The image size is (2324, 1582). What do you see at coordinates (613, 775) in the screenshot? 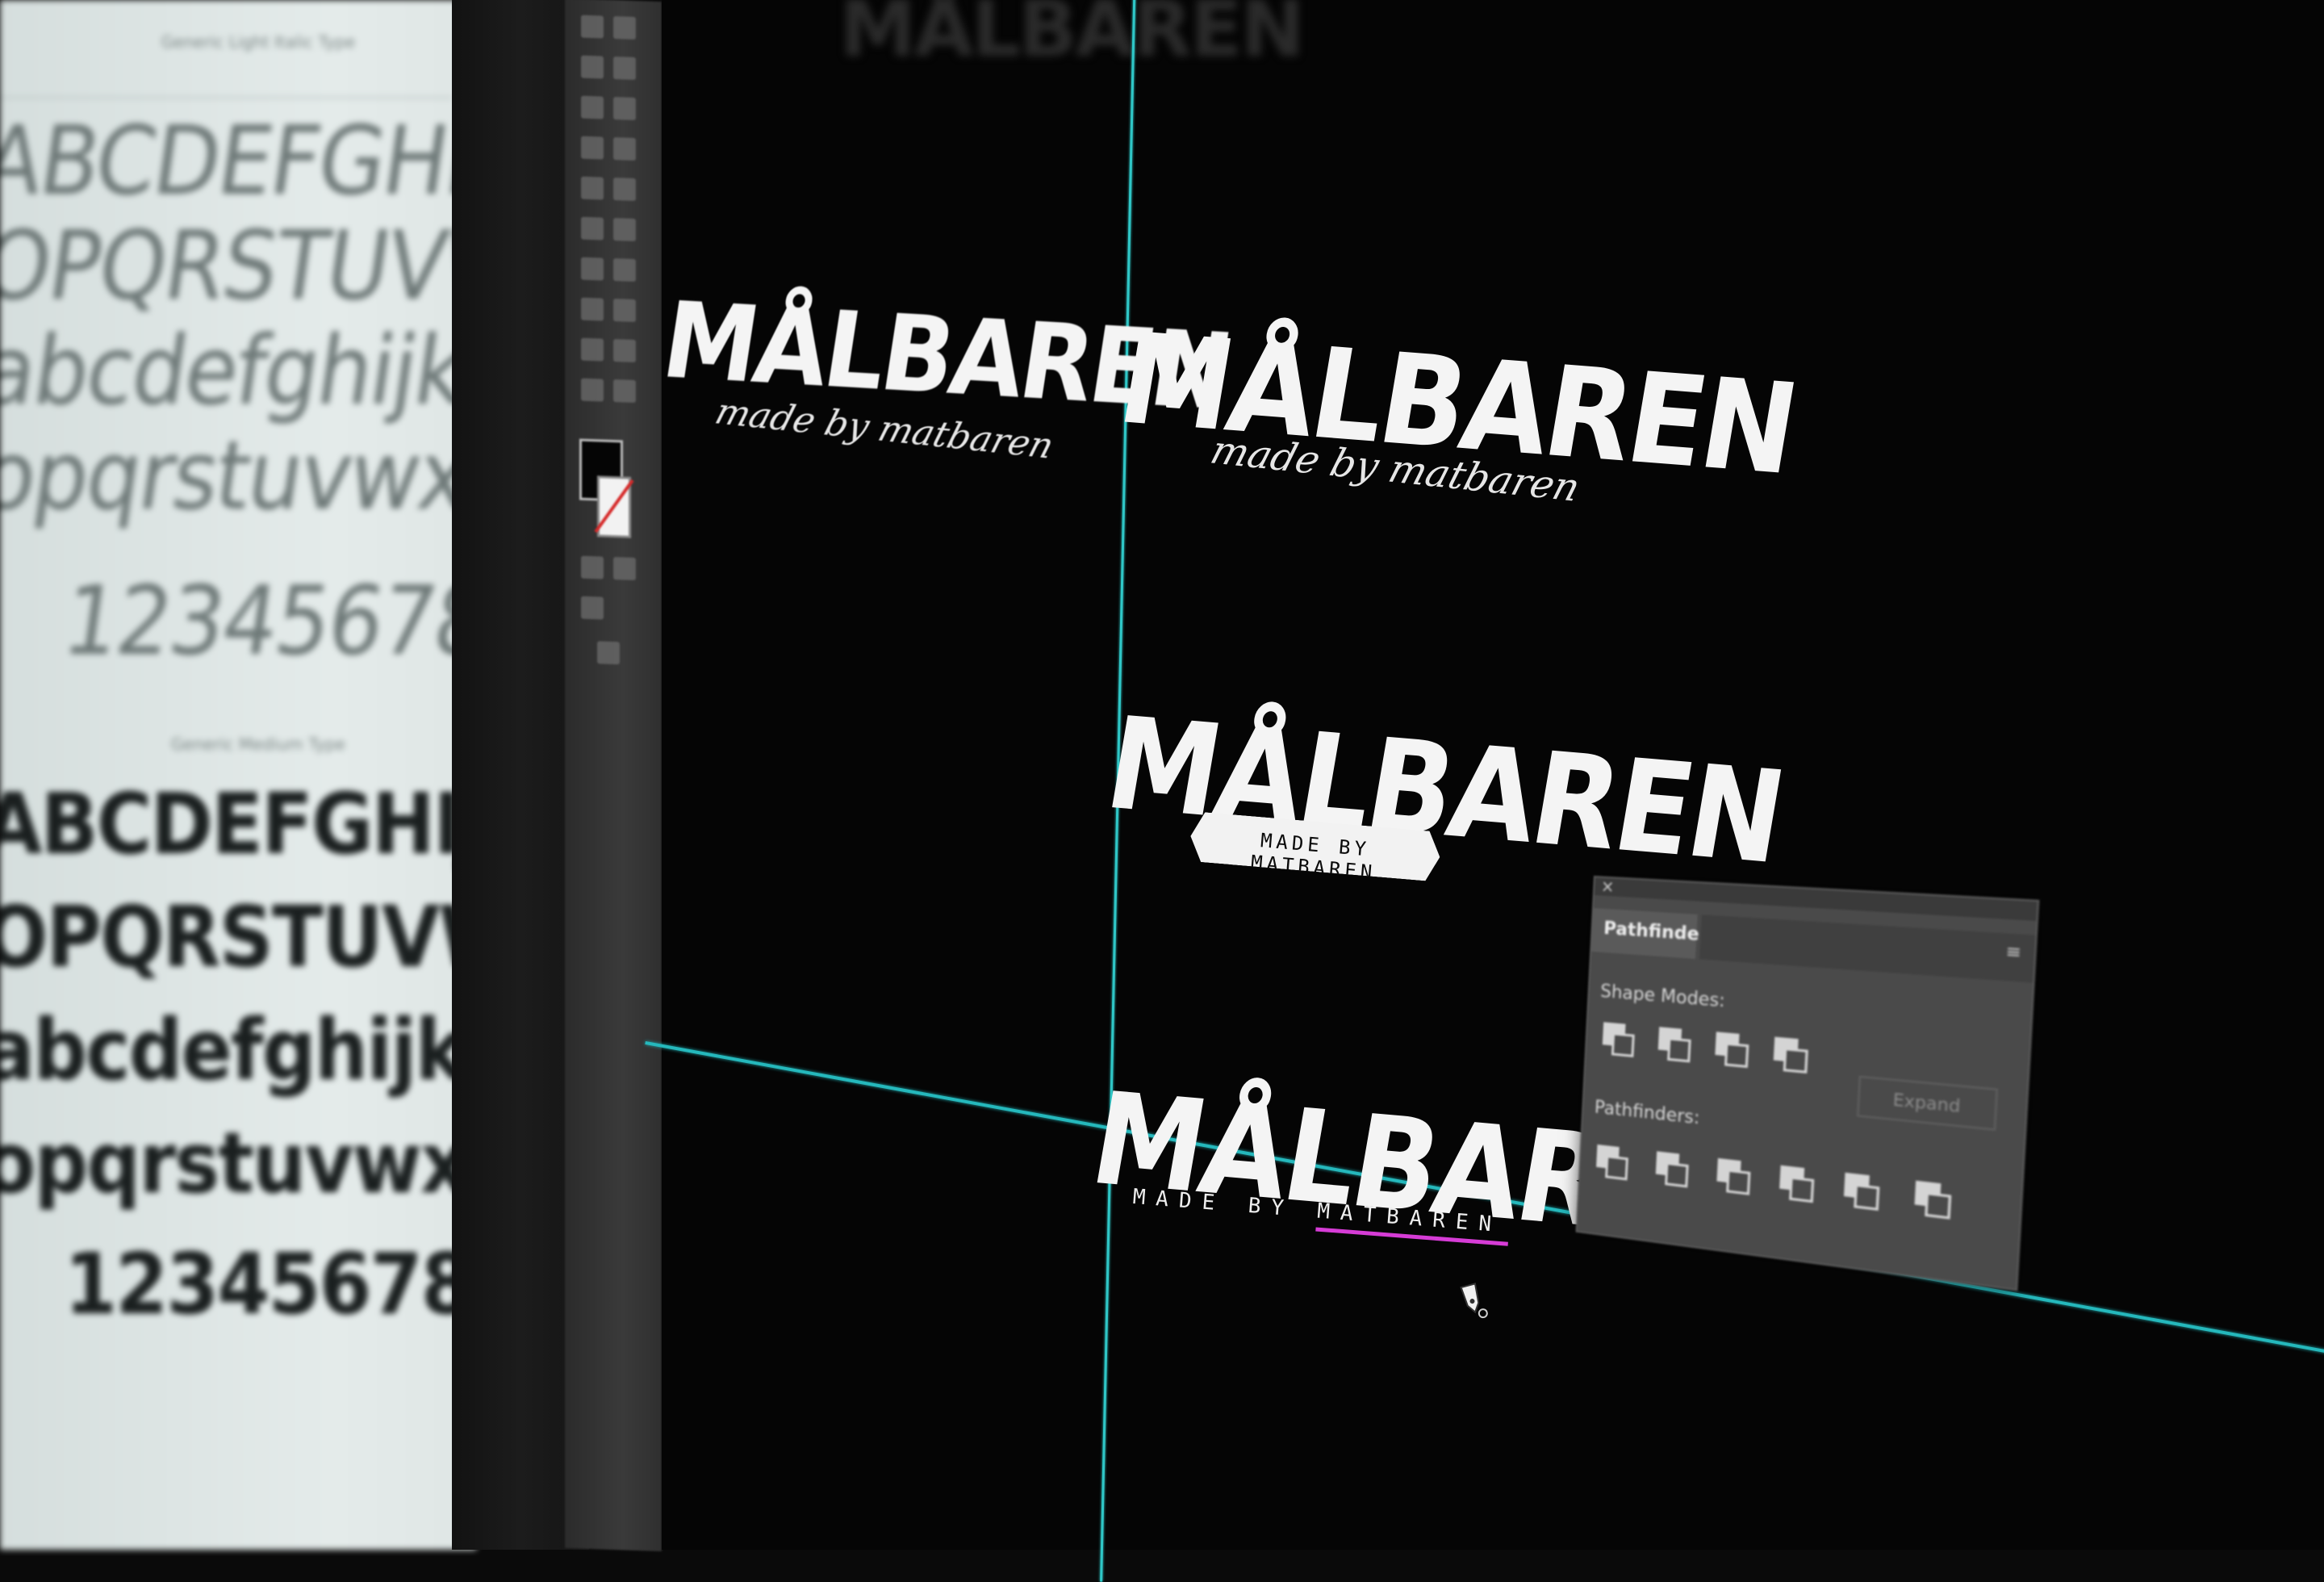
I see `tools-panel` at bounding box center [613, 775].